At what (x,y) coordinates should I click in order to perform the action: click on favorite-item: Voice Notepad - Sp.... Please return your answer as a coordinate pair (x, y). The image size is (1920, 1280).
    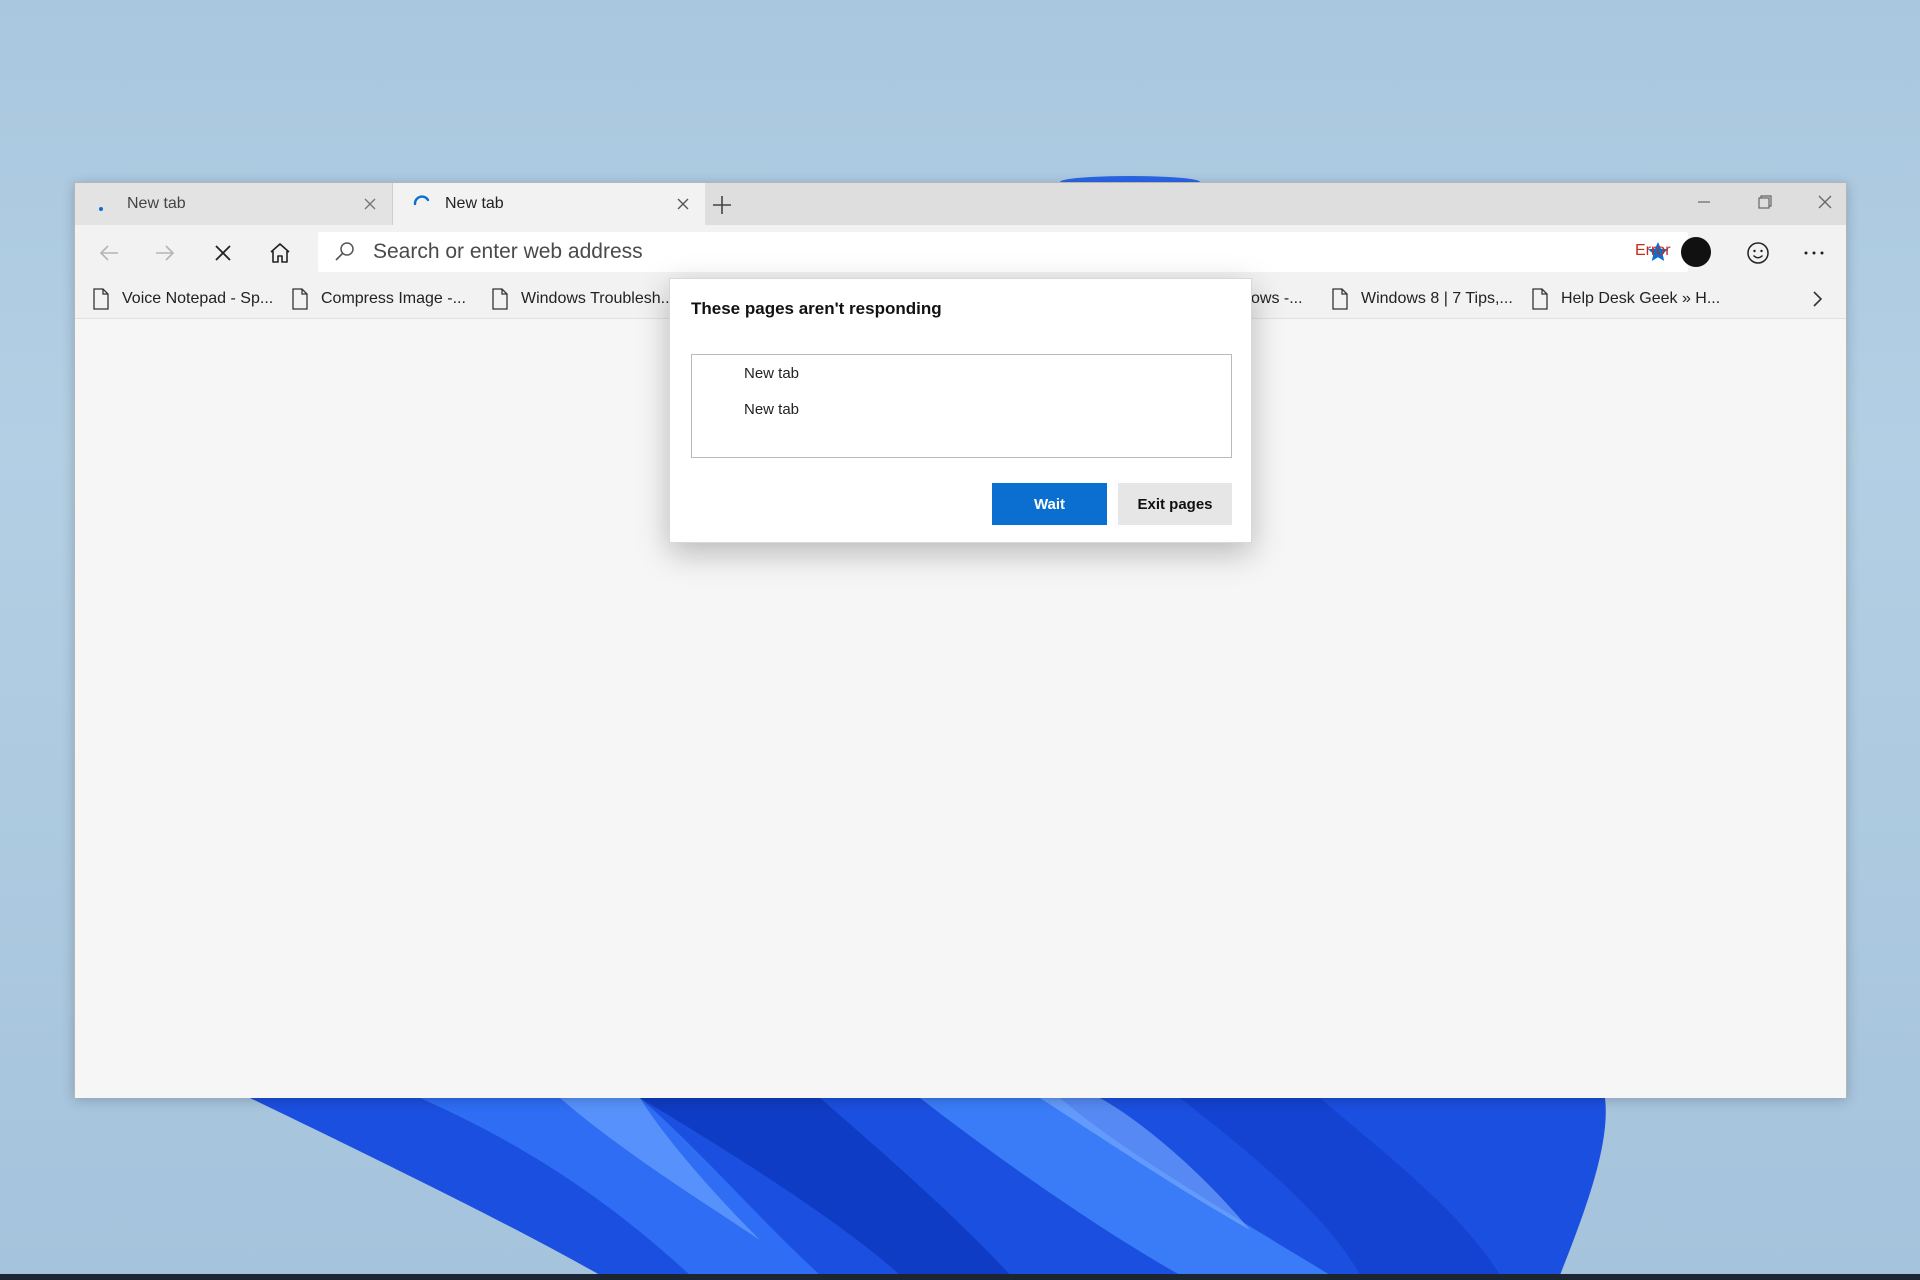
    Looking at the image, I should click on (182, 299).